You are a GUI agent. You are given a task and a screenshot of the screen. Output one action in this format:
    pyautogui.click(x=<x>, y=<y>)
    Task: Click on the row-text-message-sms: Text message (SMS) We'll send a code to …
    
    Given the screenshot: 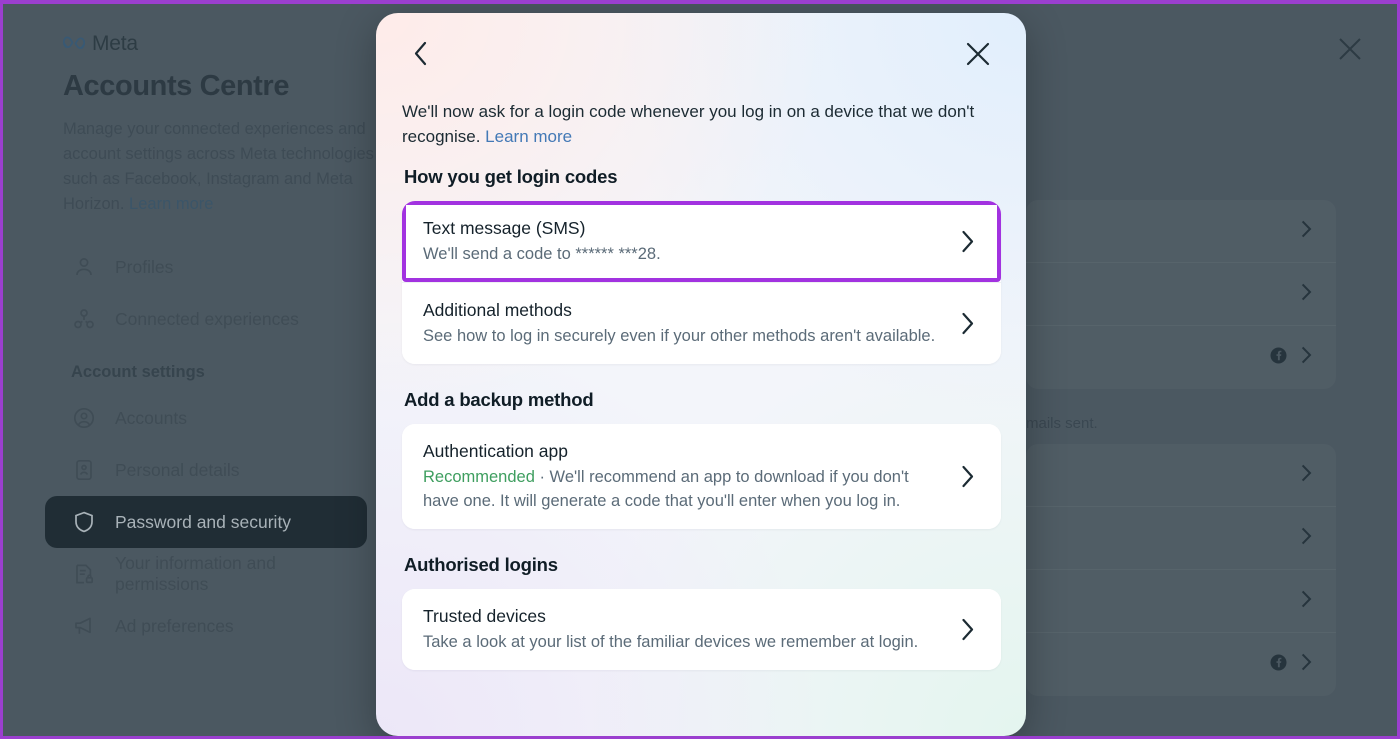 What is the action you would take?
    pyautogui.click(x=701, y=241)
    